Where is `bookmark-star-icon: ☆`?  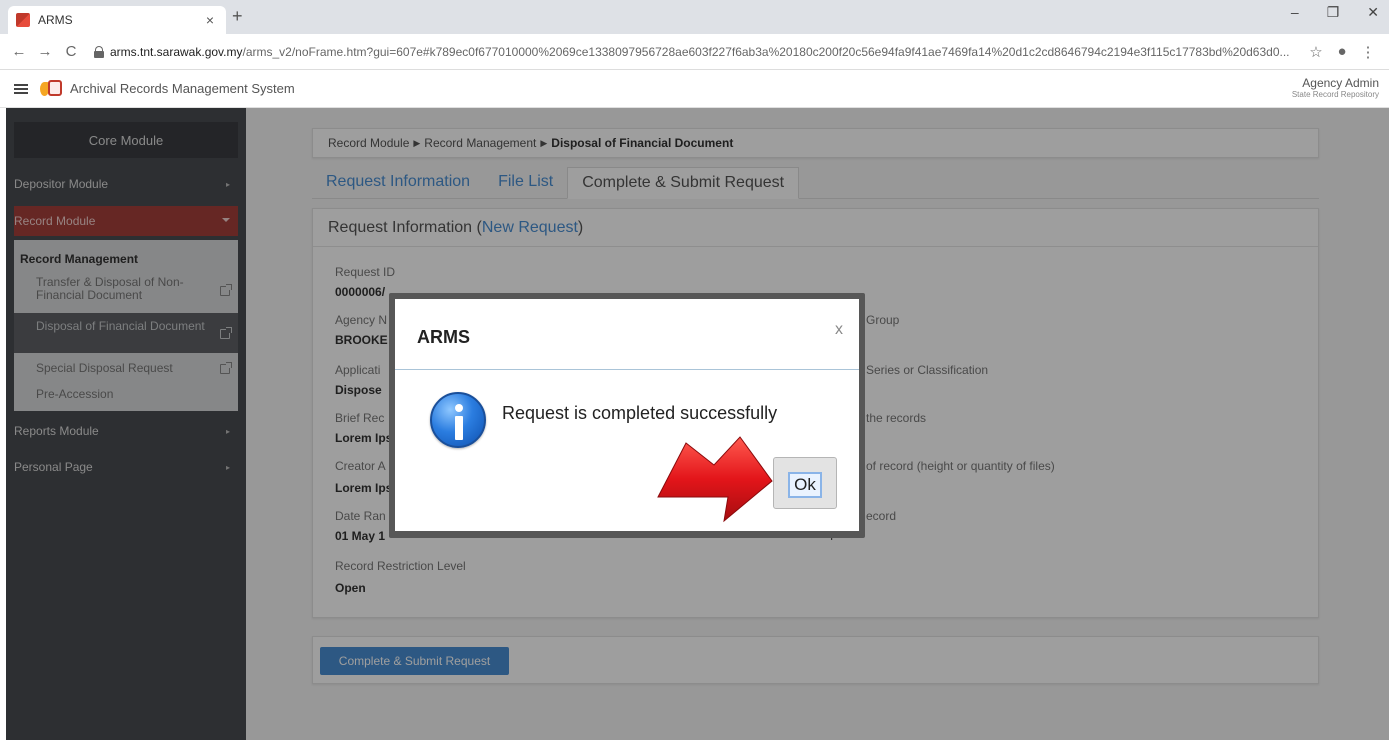 bookmark-star-icon: ☆ is located at coordinates (1316, 52).